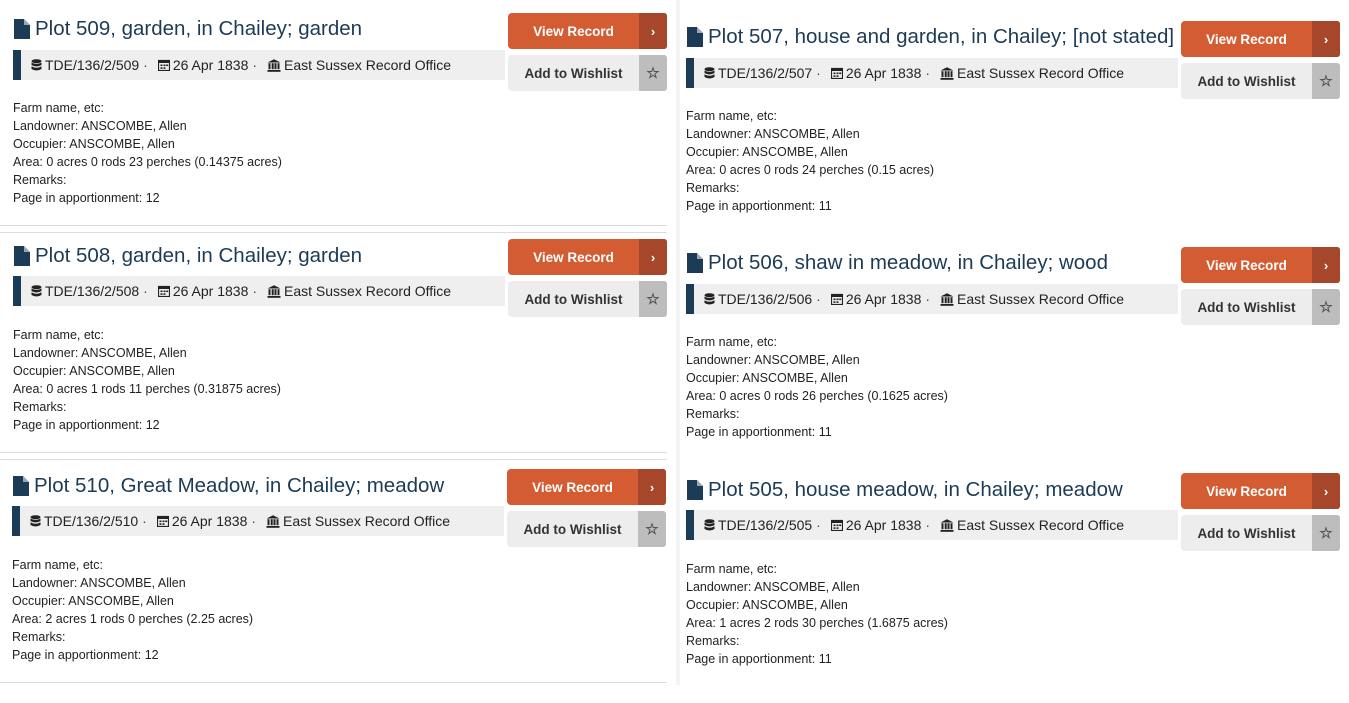  Describe the element at coordinates (36, 290) in the screenshot. I see `database-icon` at that location.